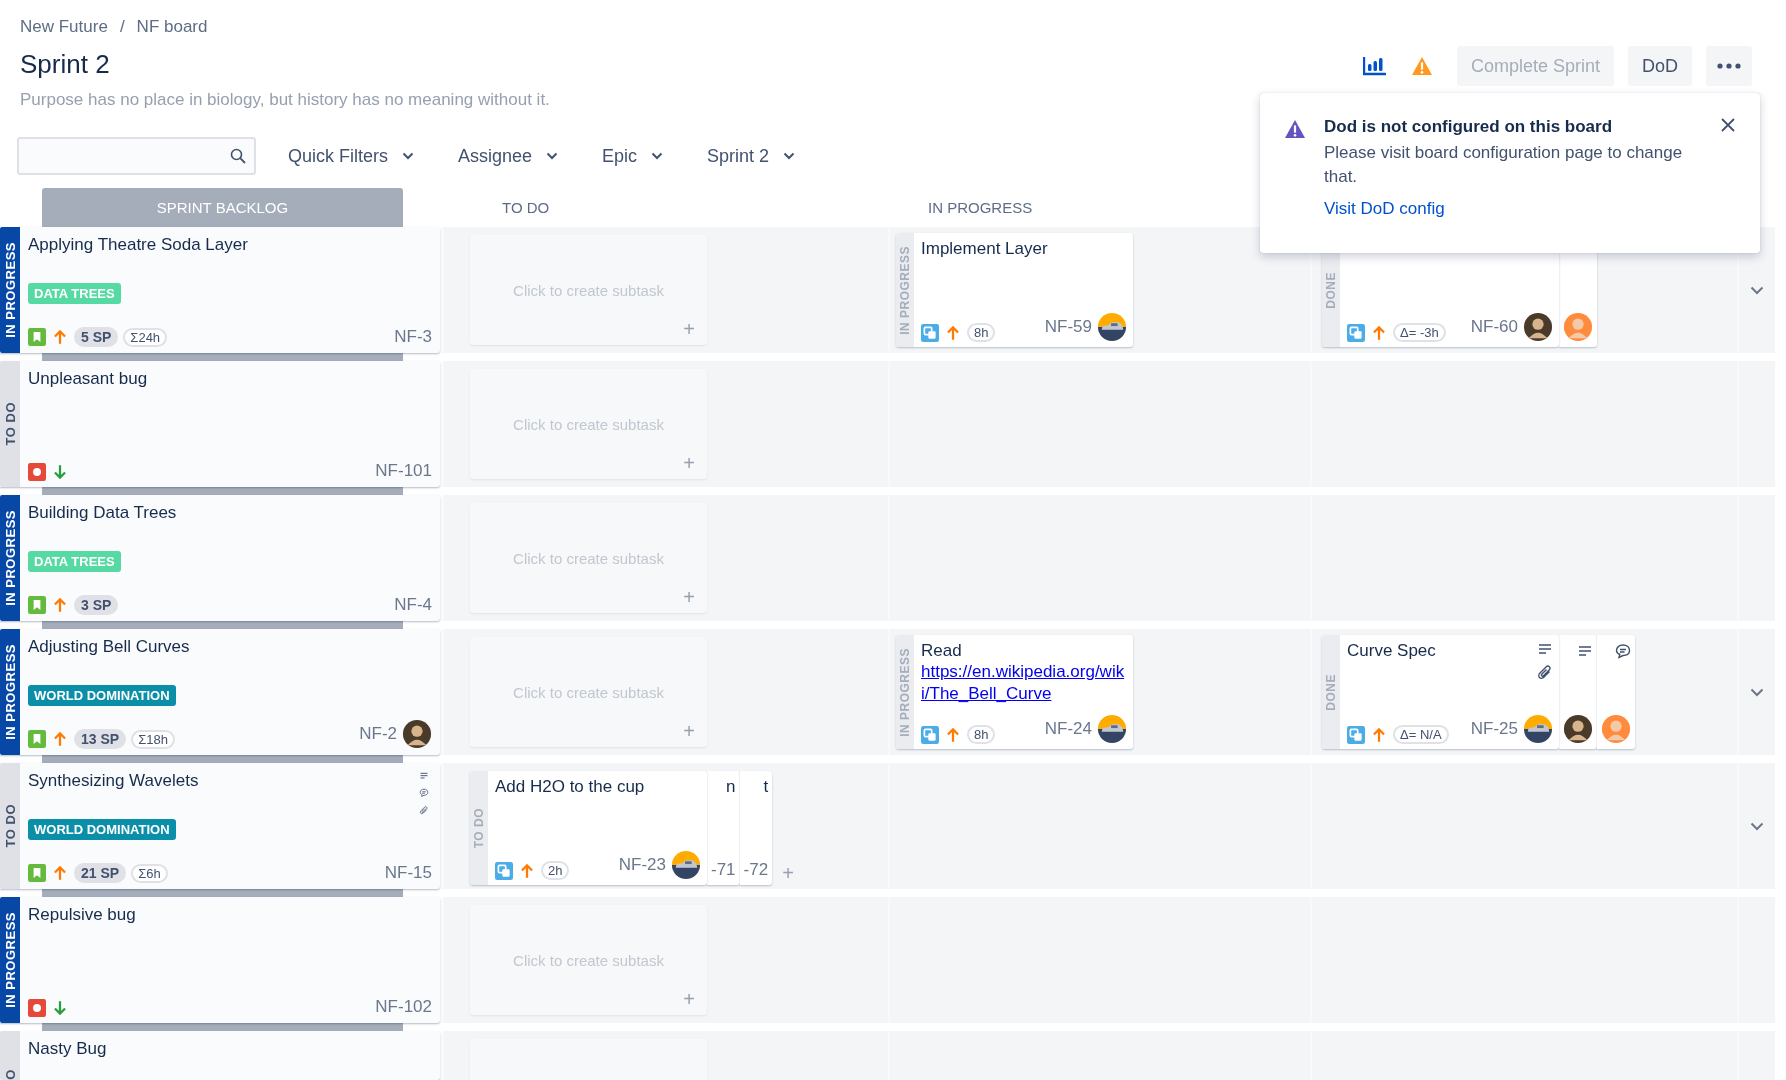 The height and width of the screenshot is (1080, 1786). Describe the element at coordinates (403, 471) in the screenshot. I see `issue-key: NF-101` at that location.